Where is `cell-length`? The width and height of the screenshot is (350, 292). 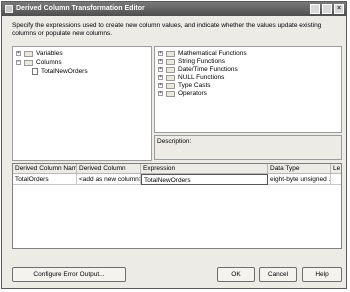
cell-length is located at coordinates (336, 179).